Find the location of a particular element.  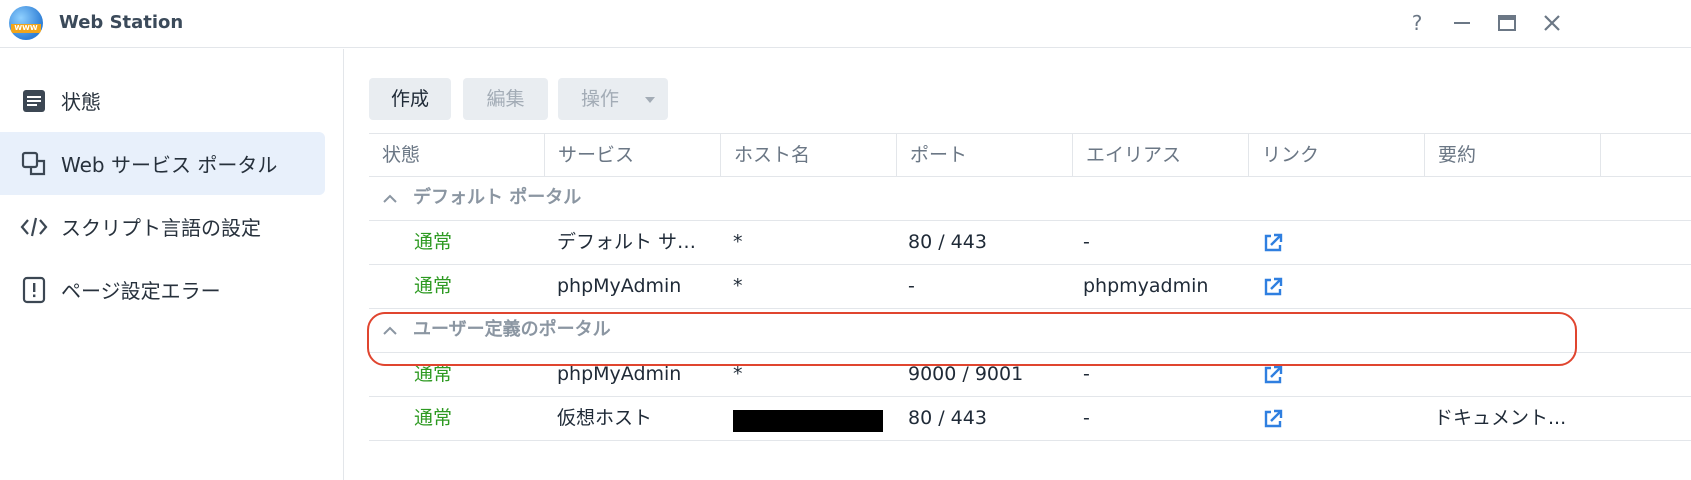

sidebar-item-label: ページ設定エラー is located at coordinates (141, 291).